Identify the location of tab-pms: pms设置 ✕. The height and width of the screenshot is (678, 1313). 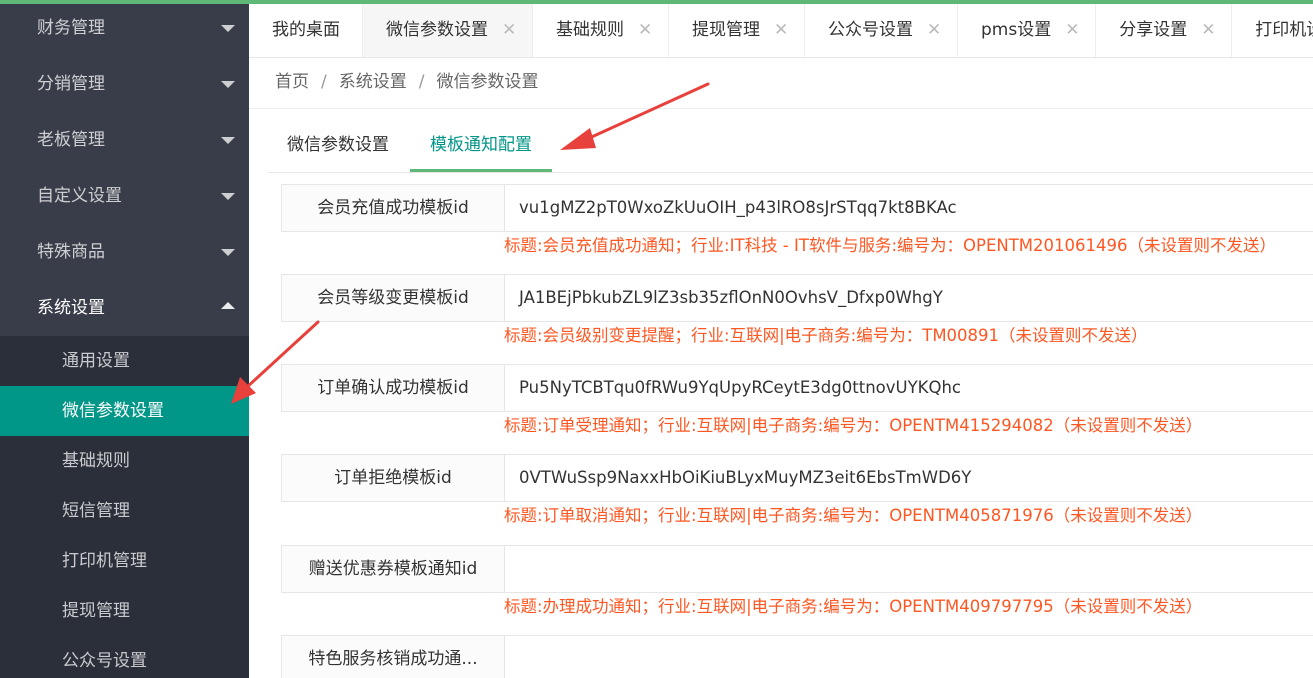
(1027, 30).